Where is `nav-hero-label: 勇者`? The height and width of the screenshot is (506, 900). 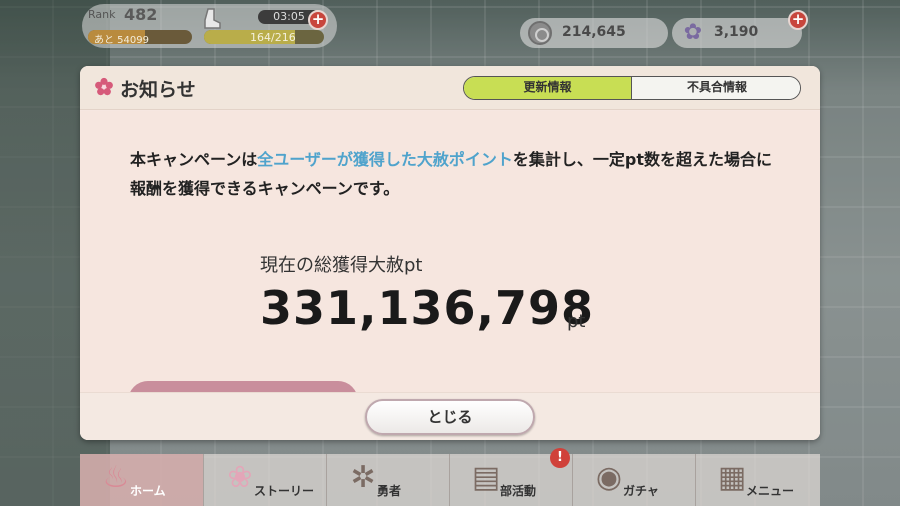
nav-hero-label: 勇者 is located at coordinates (389, 491).